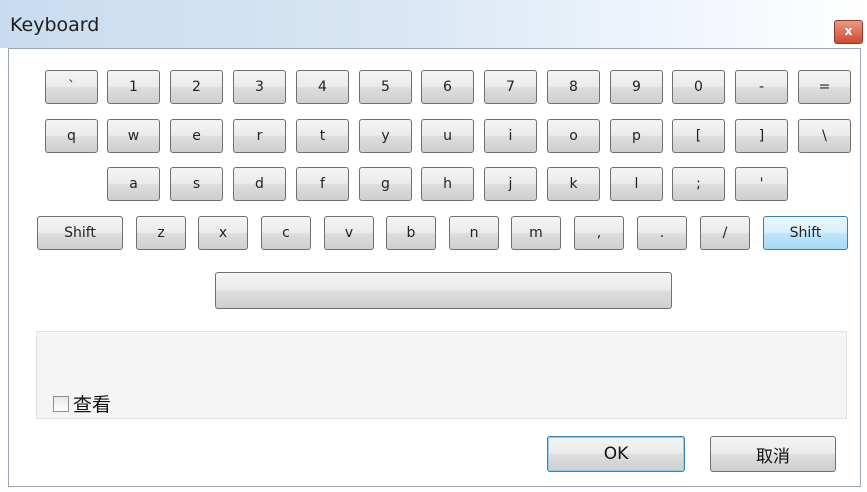  What do you see at coordinates (196, 87) in the screenshot?
I see `key-2: 2` at bounding box center [196, 87].